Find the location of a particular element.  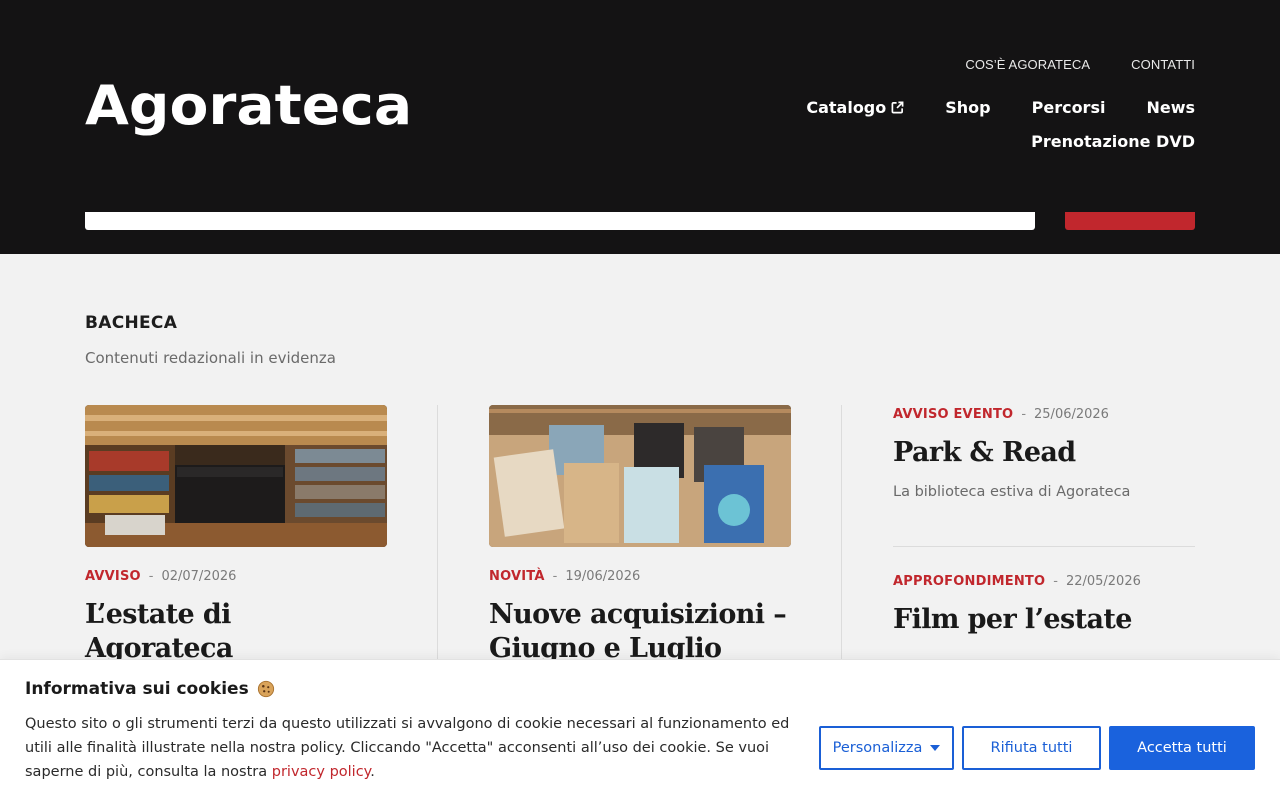

nav-link-about: COS’È AGORATECA is located at coordinates (1027, 64).